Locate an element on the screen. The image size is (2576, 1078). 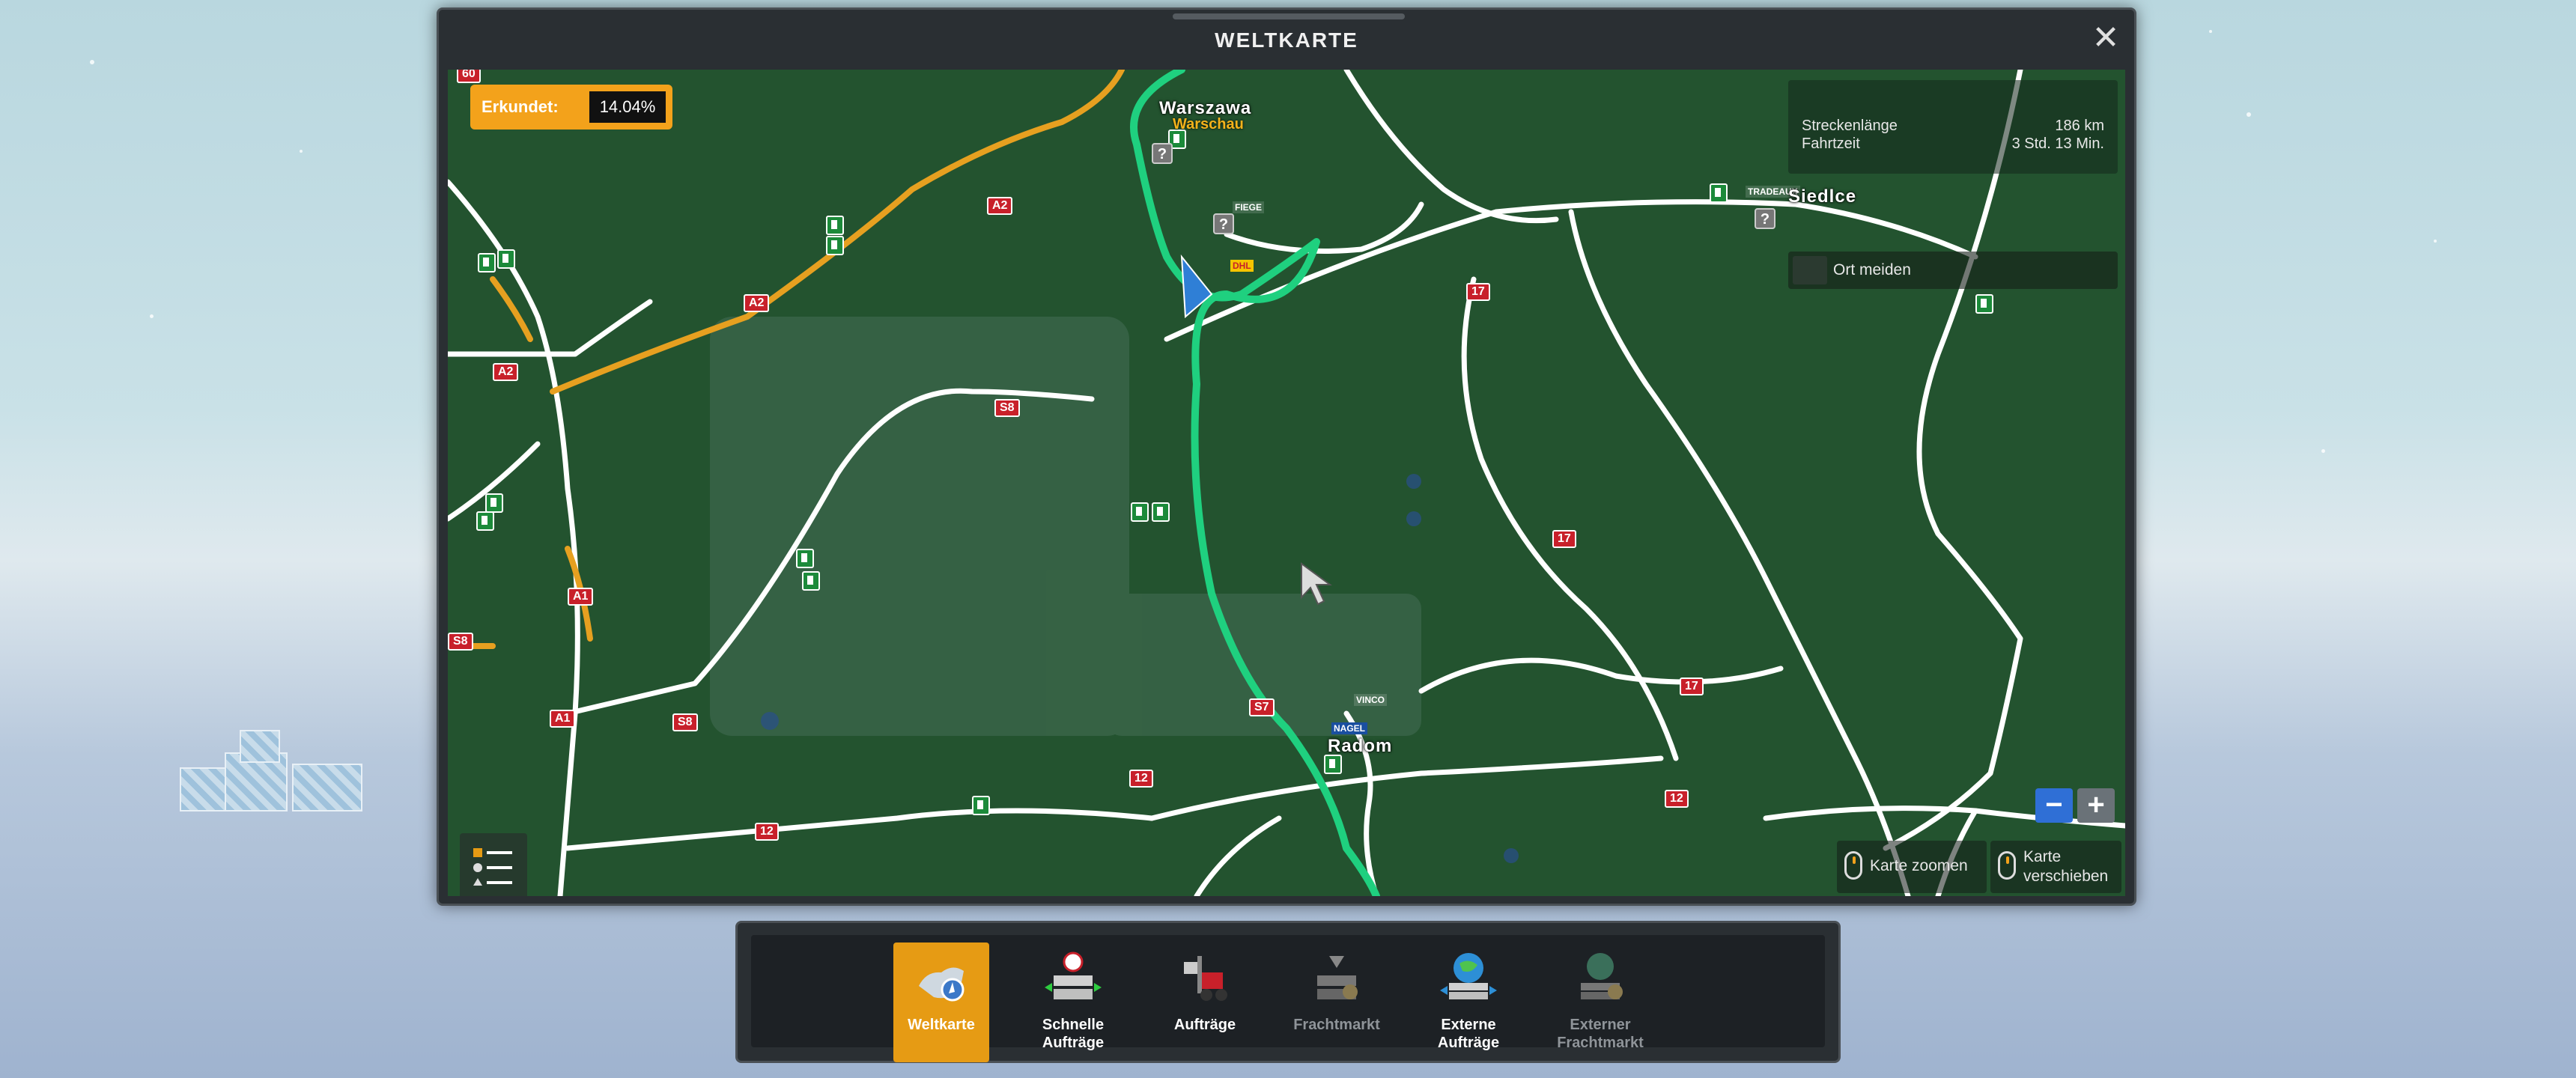
avoid-location-button: Ort meiden is located at coordinates (1953, 270).